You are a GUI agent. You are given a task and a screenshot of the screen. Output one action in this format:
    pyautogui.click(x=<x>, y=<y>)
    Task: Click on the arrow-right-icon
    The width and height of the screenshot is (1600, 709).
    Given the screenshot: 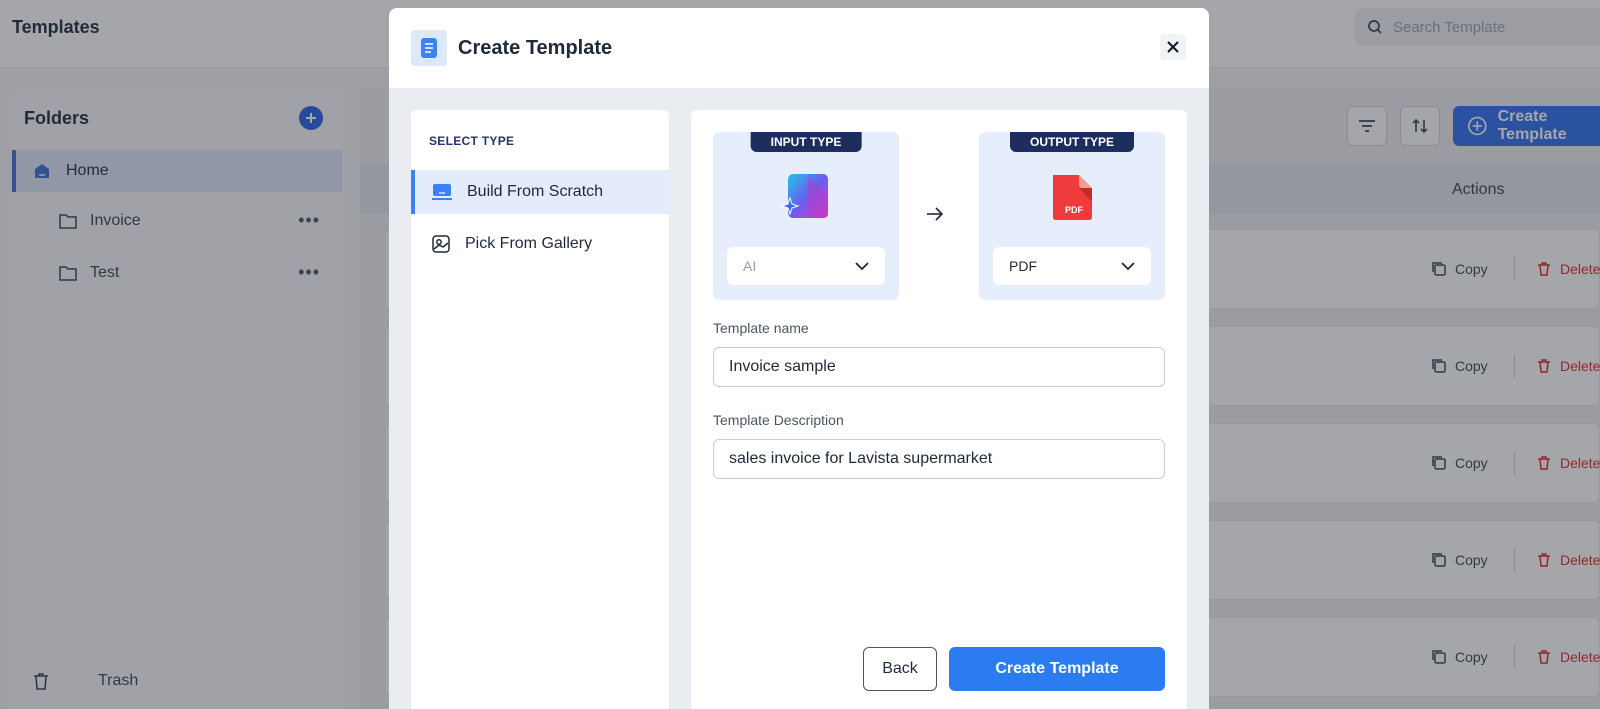 What is the action you would take?
    pyautogui.click(x=935, y=214)
    